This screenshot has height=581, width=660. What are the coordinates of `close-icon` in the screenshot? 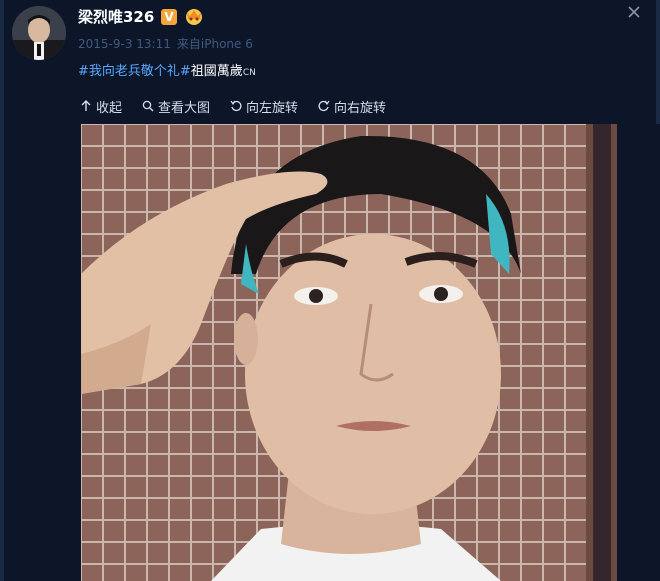 It's located at (634, 12).